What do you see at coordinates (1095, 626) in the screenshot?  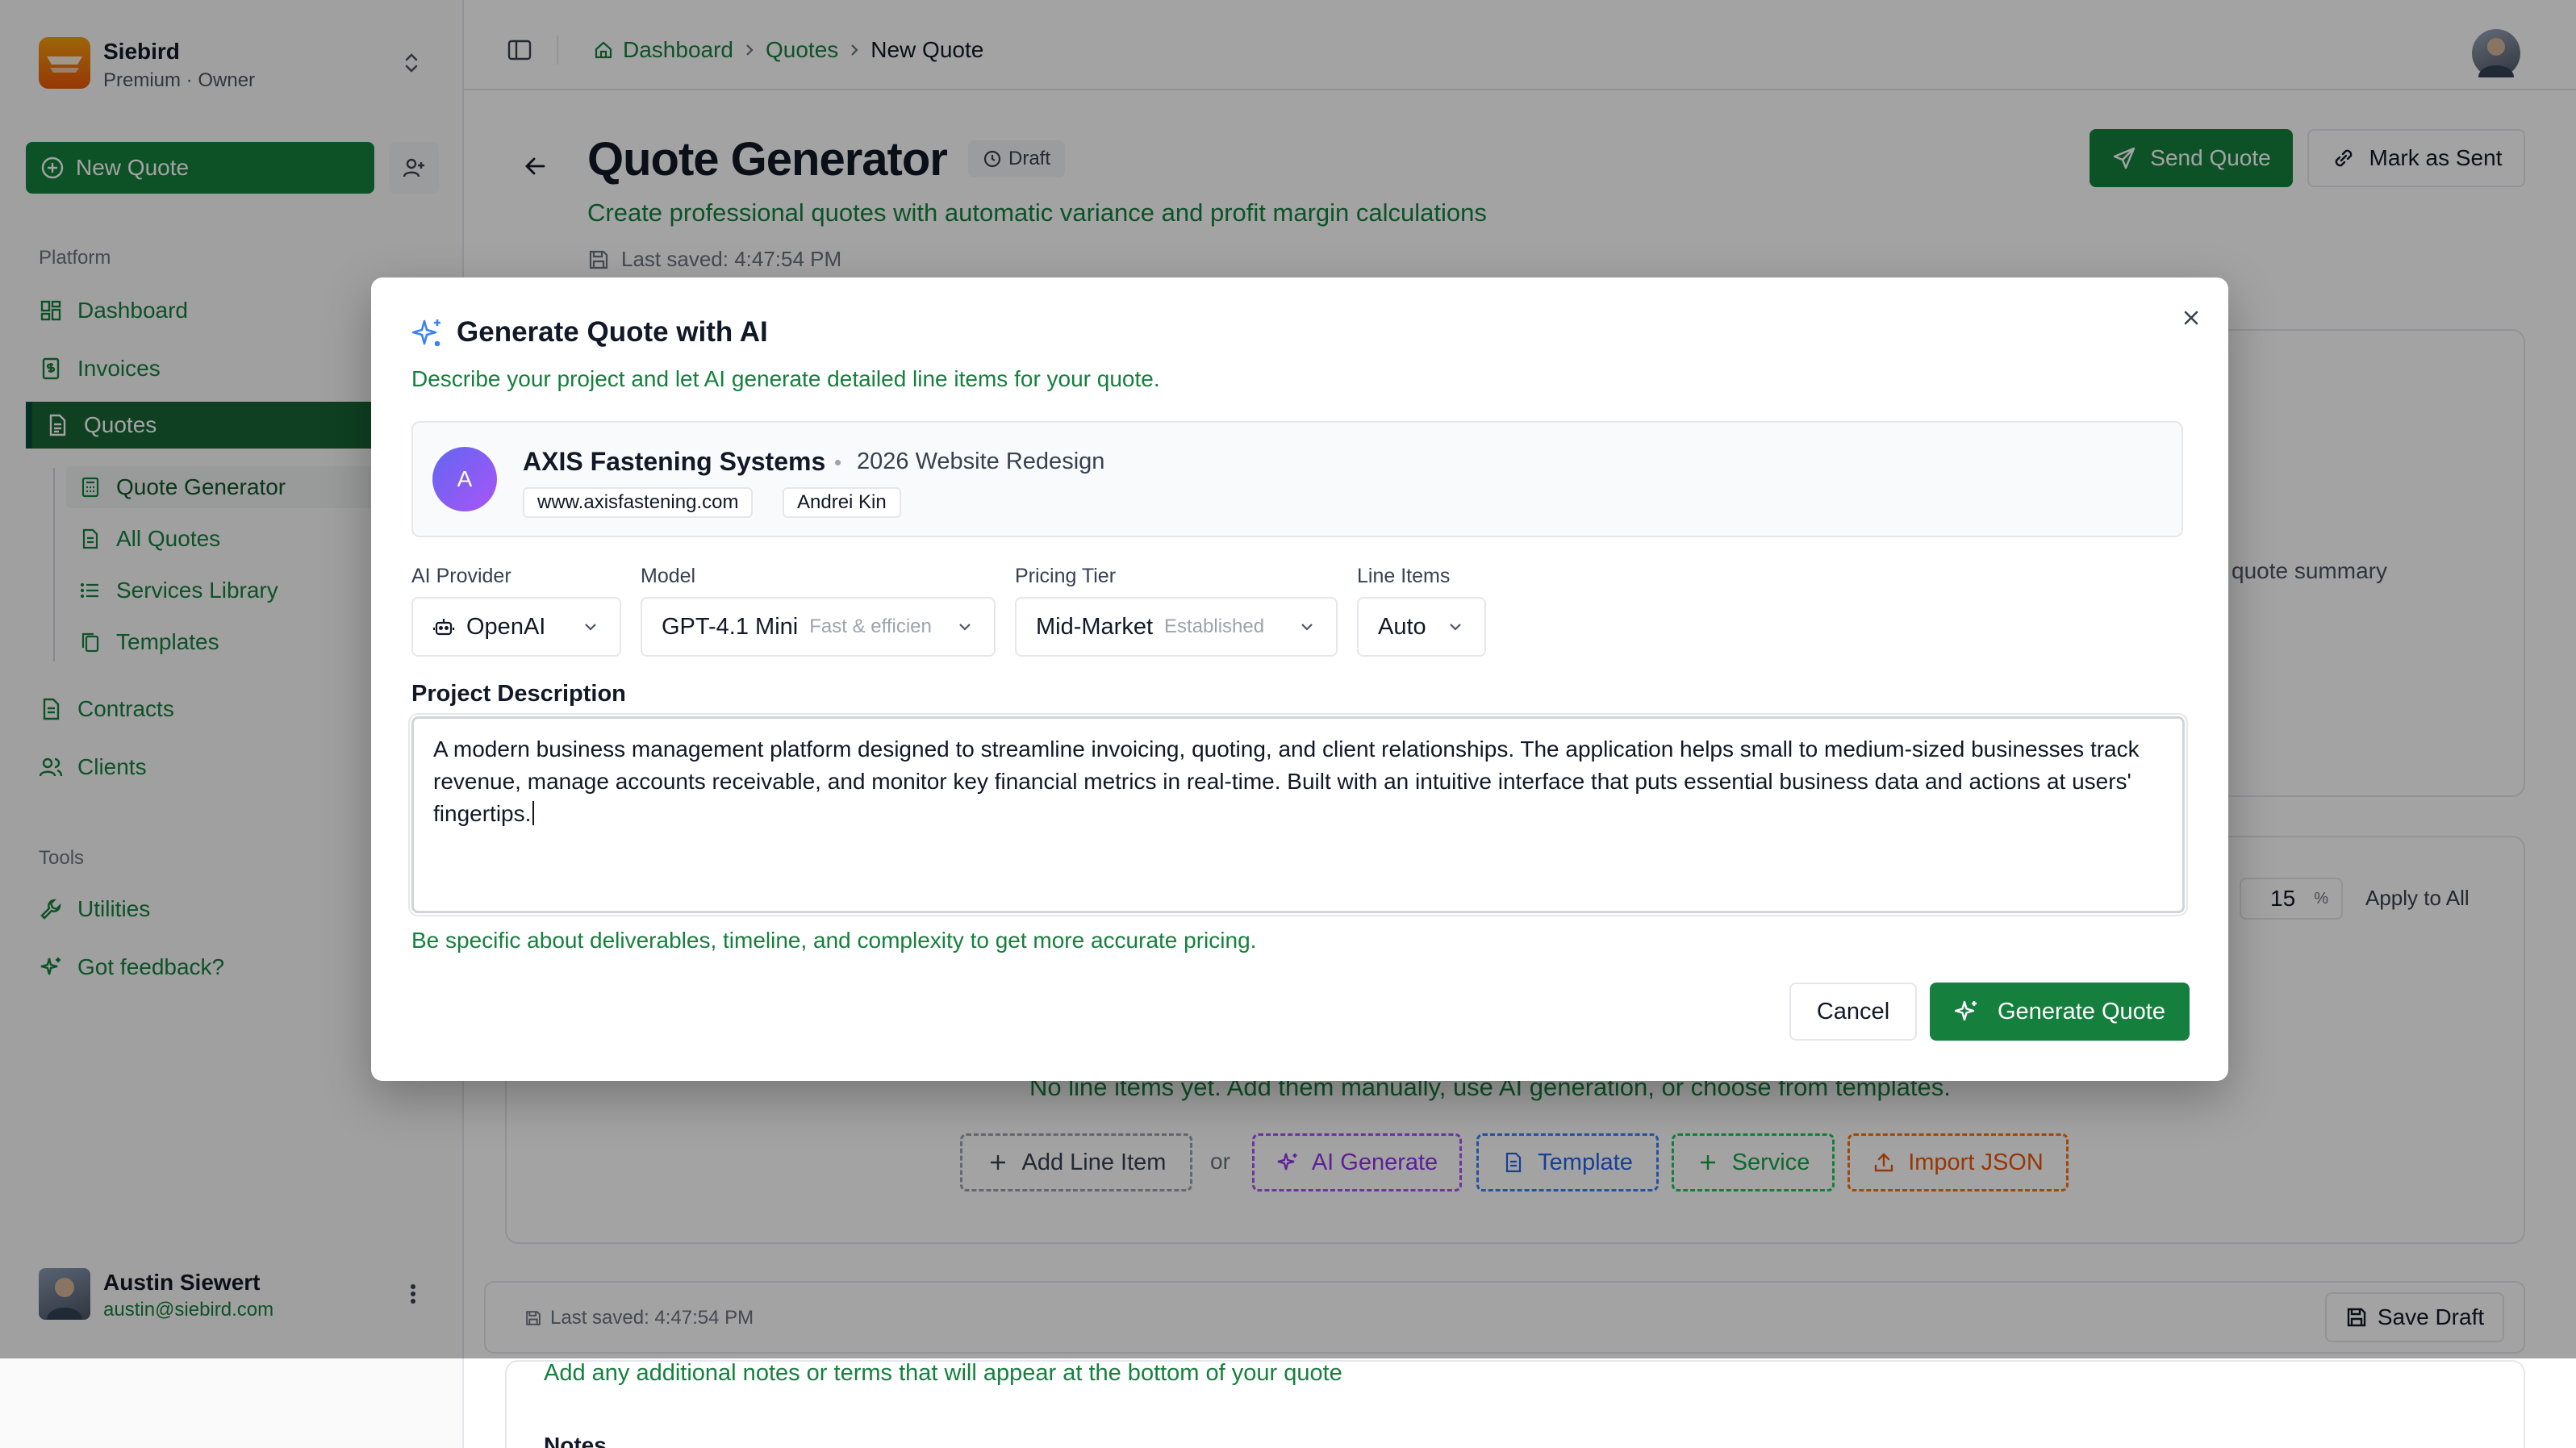 I see `pricing-tier-value: Mid-Market` at bounding box center [1095, 626].